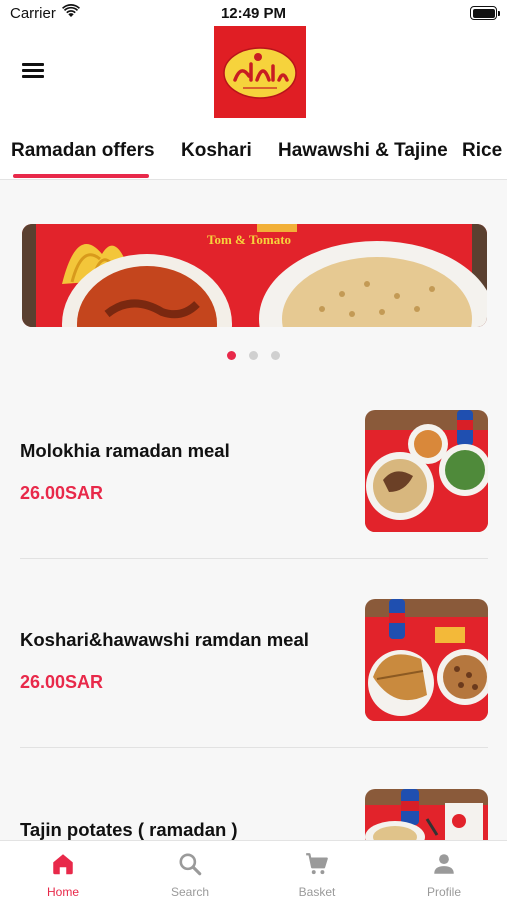 The height and width of the screenshot is (900, 507). What do you see at coordinates (363, 151) in the screenshot?
I see `tab-hawawshi-tajine: Hawawshi & Tajine` at bounding box center [363, 151].